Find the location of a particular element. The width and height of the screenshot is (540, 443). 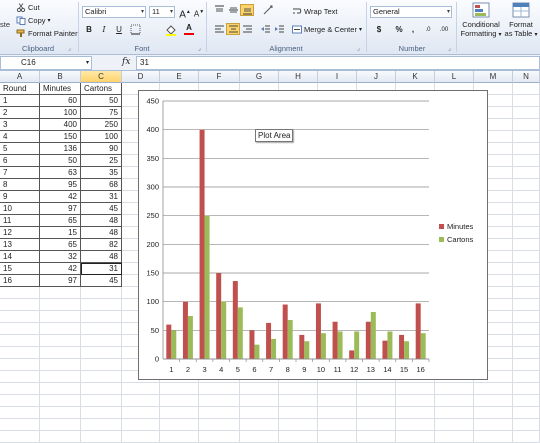

column-header-a: A is located at coordinates (20, 77).